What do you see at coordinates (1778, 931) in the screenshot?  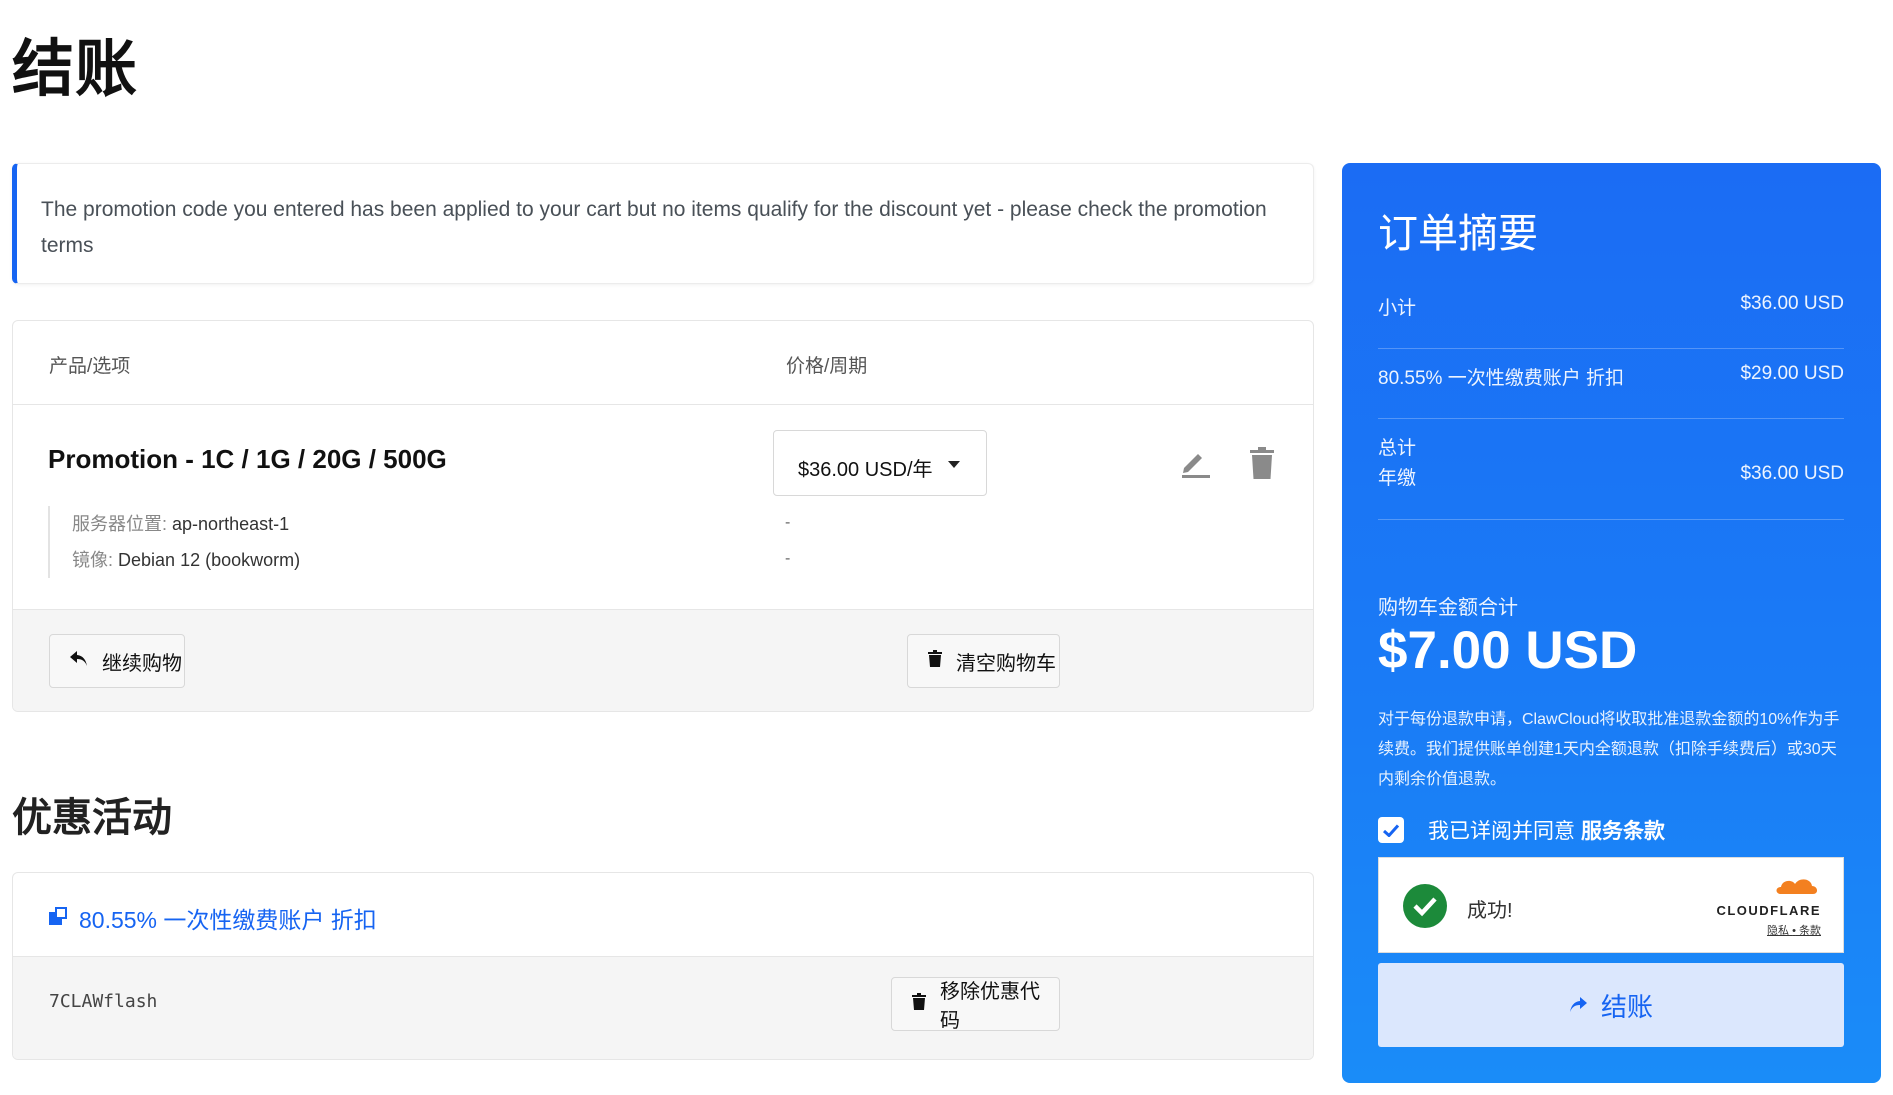 I see `captcha-privacy-link: 隐私` at bounding box center [1778, 931].